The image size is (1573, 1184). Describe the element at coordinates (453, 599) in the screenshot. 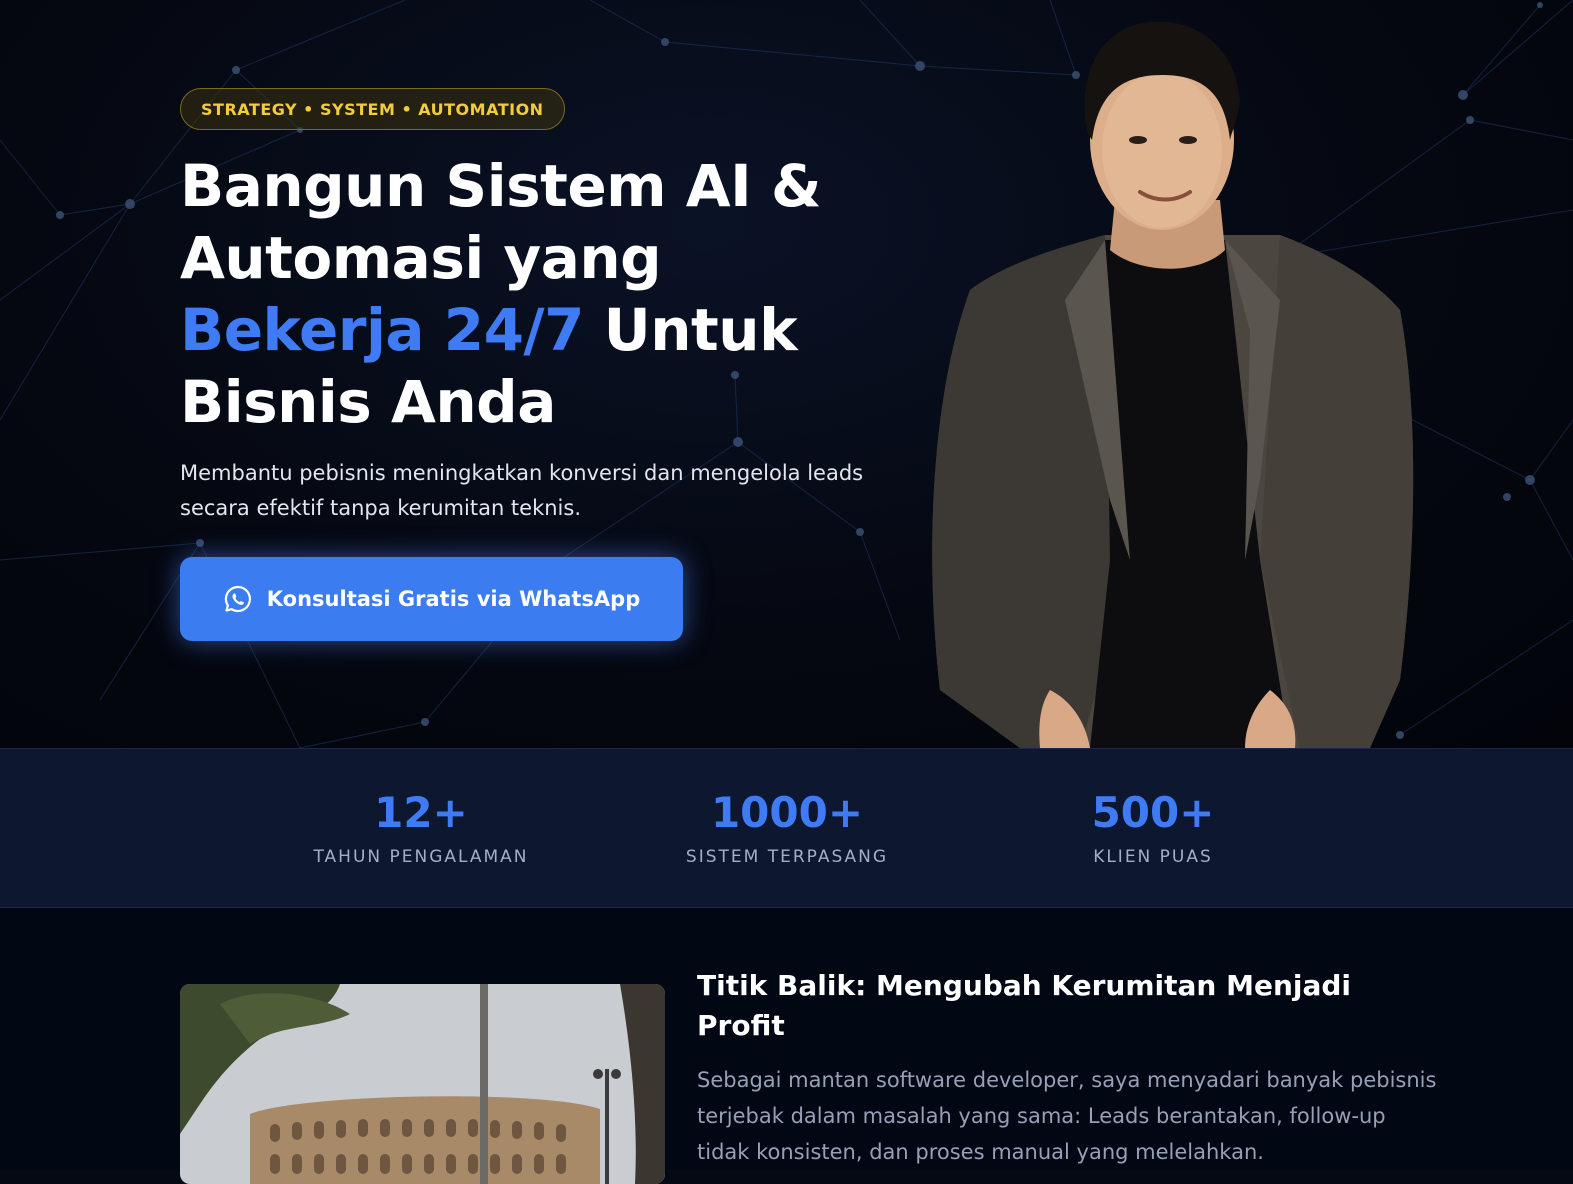

I see `whatsapp-button-label: Konsultasi Gratis via WhatsApp` at that location.